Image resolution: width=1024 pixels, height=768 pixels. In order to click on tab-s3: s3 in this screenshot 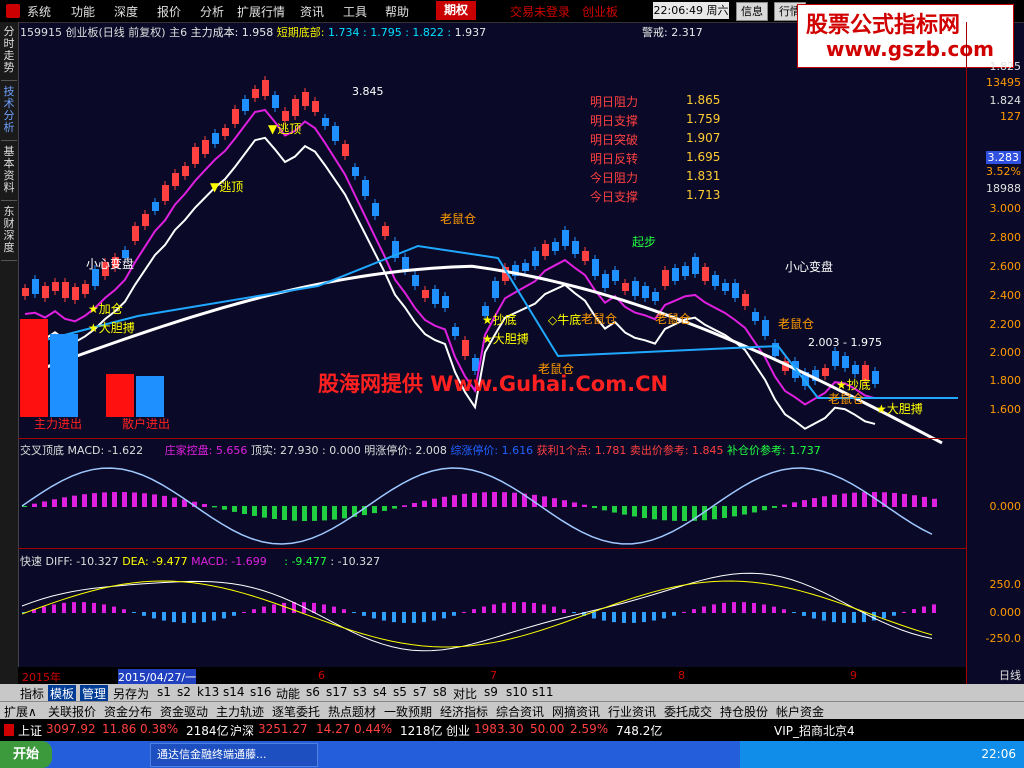, I will do `click(360, 692)`.